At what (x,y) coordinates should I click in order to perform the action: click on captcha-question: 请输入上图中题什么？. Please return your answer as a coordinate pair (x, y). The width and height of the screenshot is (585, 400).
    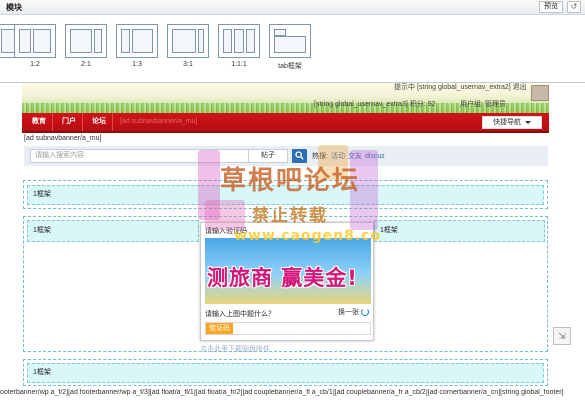
    Looking at the image, I should click on (240, 314).